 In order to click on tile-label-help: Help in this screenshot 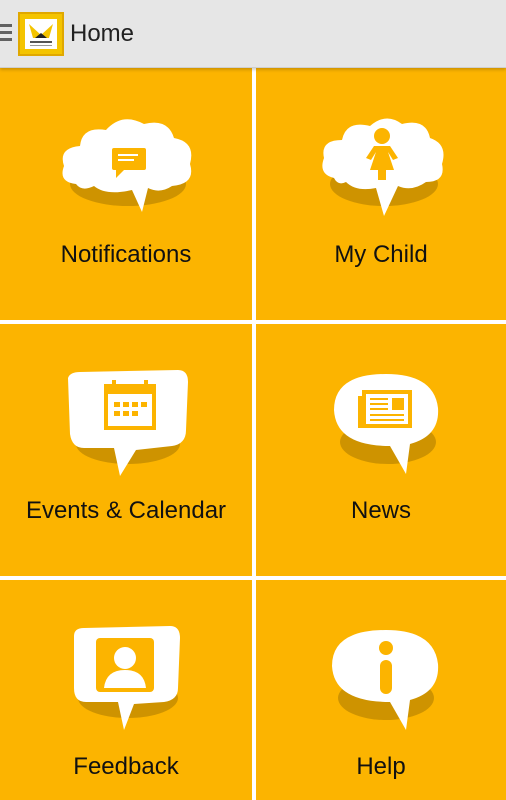, I will do `click(381, 766)`.